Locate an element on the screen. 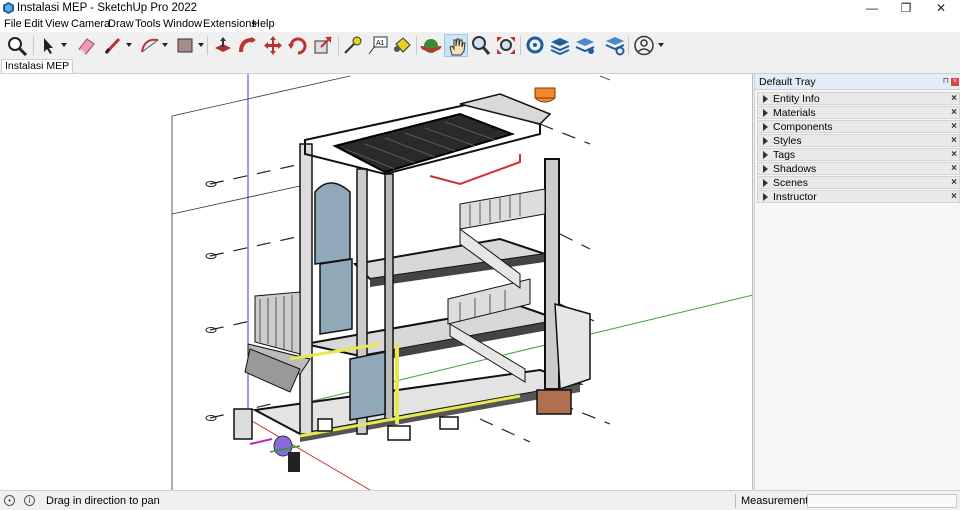 The width and height of the screenshot is (960, 510). rotate-tool-button is located at coordinates (298, 45).